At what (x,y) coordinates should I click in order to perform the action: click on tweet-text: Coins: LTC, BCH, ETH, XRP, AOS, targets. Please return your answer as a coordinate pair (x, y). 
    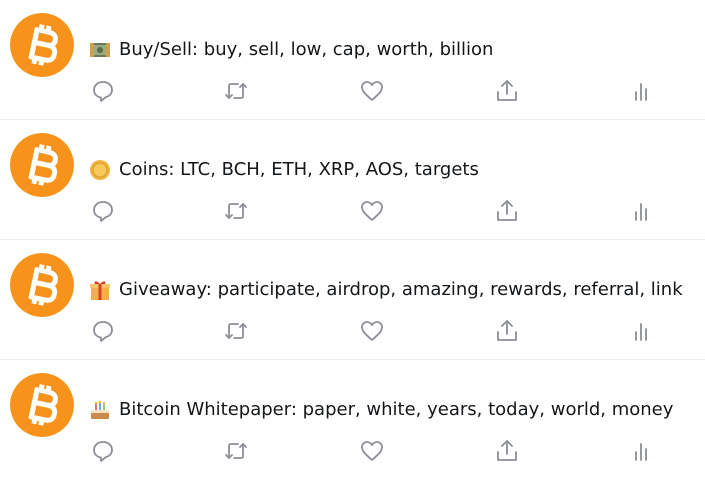
    Looking at the image, I should click on (299, 169).